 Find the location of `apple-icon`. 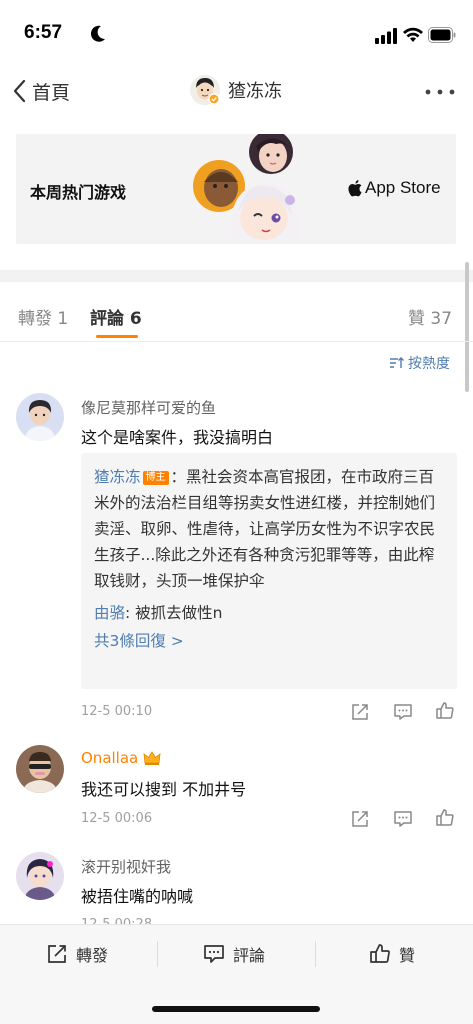

apple-icon is located at coordinates (355, 187).